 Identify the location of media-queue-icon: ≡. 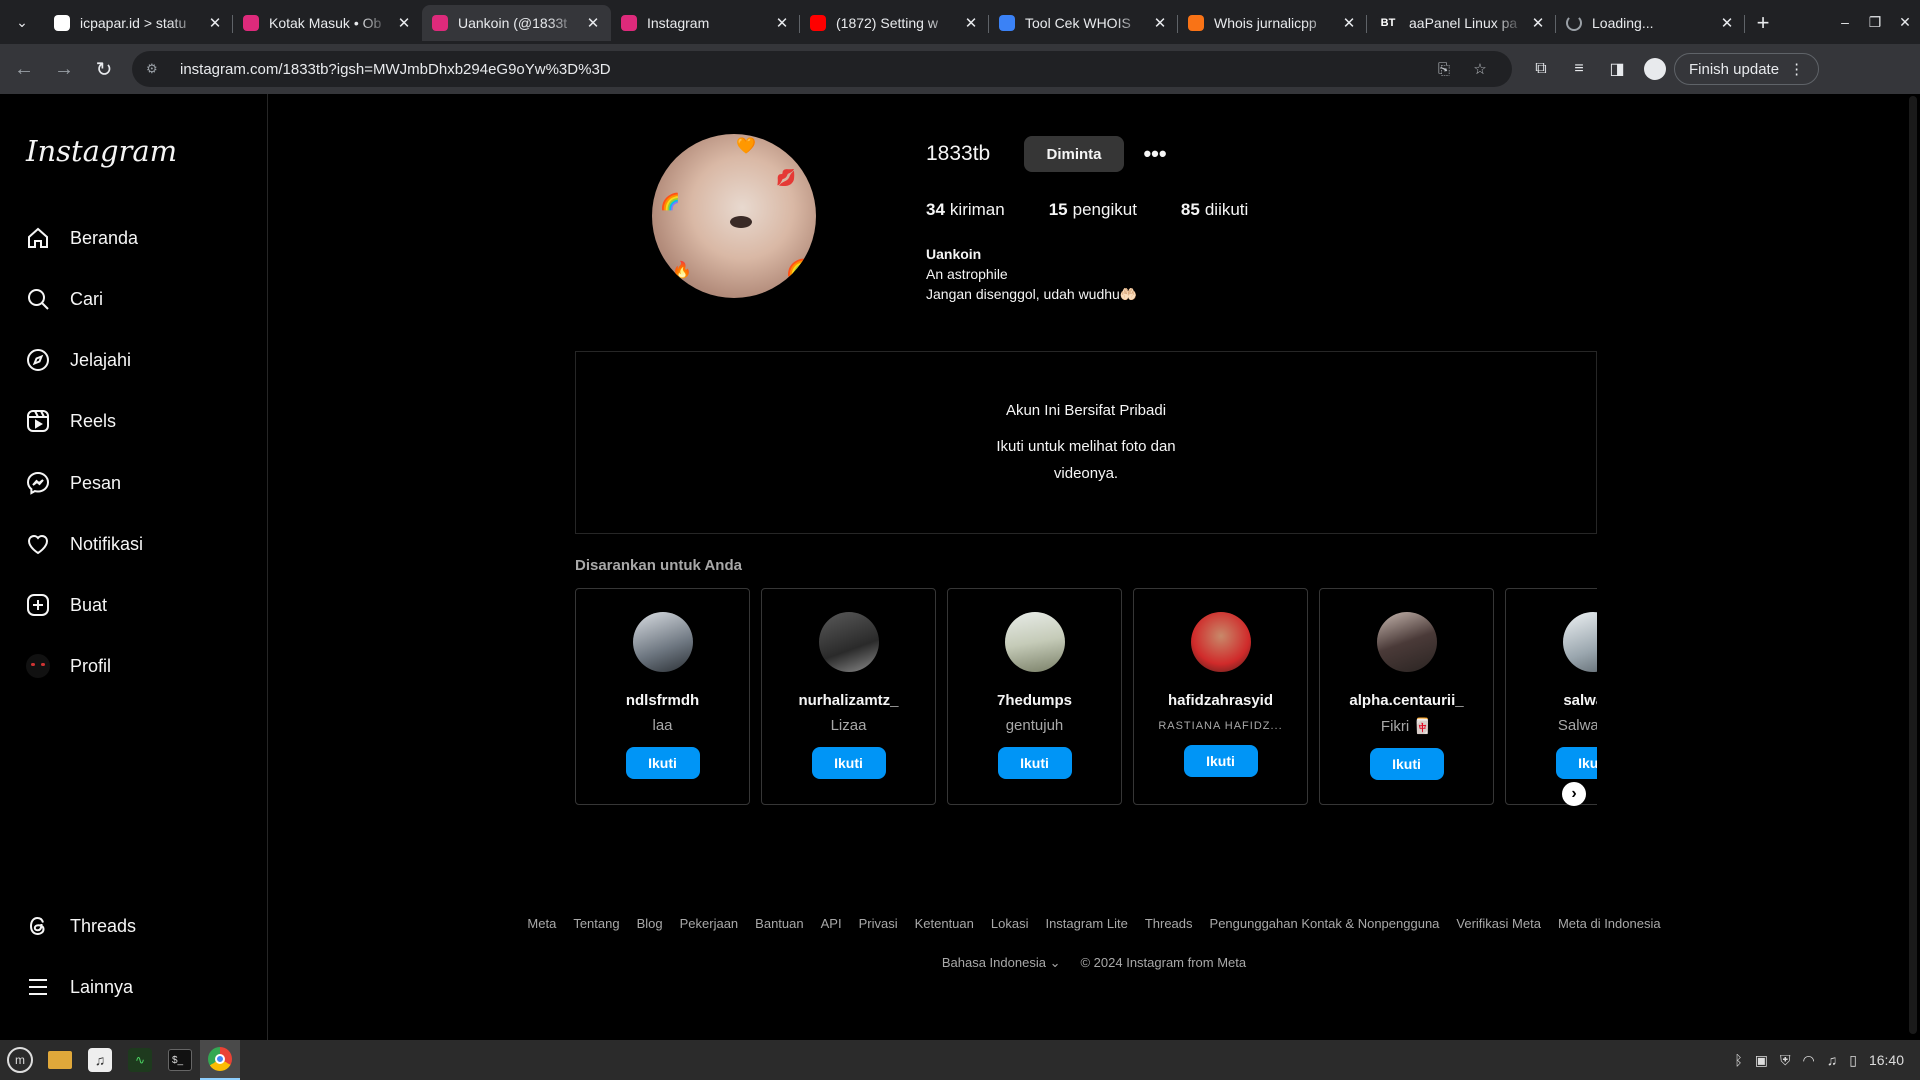
(1579, 69).